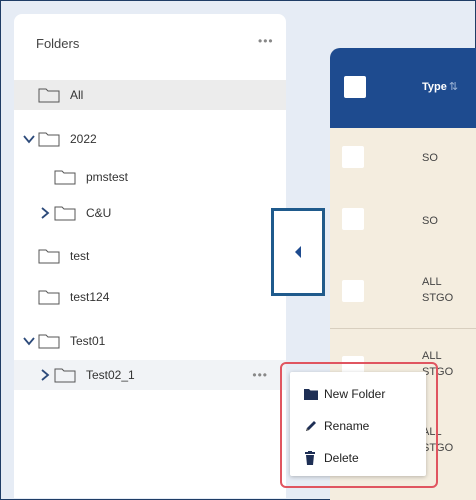 This screenshot has height=500, width=476. Describe the element at coordinates (150, 139) in the screenshot. I see `folder-row-2022: 2022` at that location.